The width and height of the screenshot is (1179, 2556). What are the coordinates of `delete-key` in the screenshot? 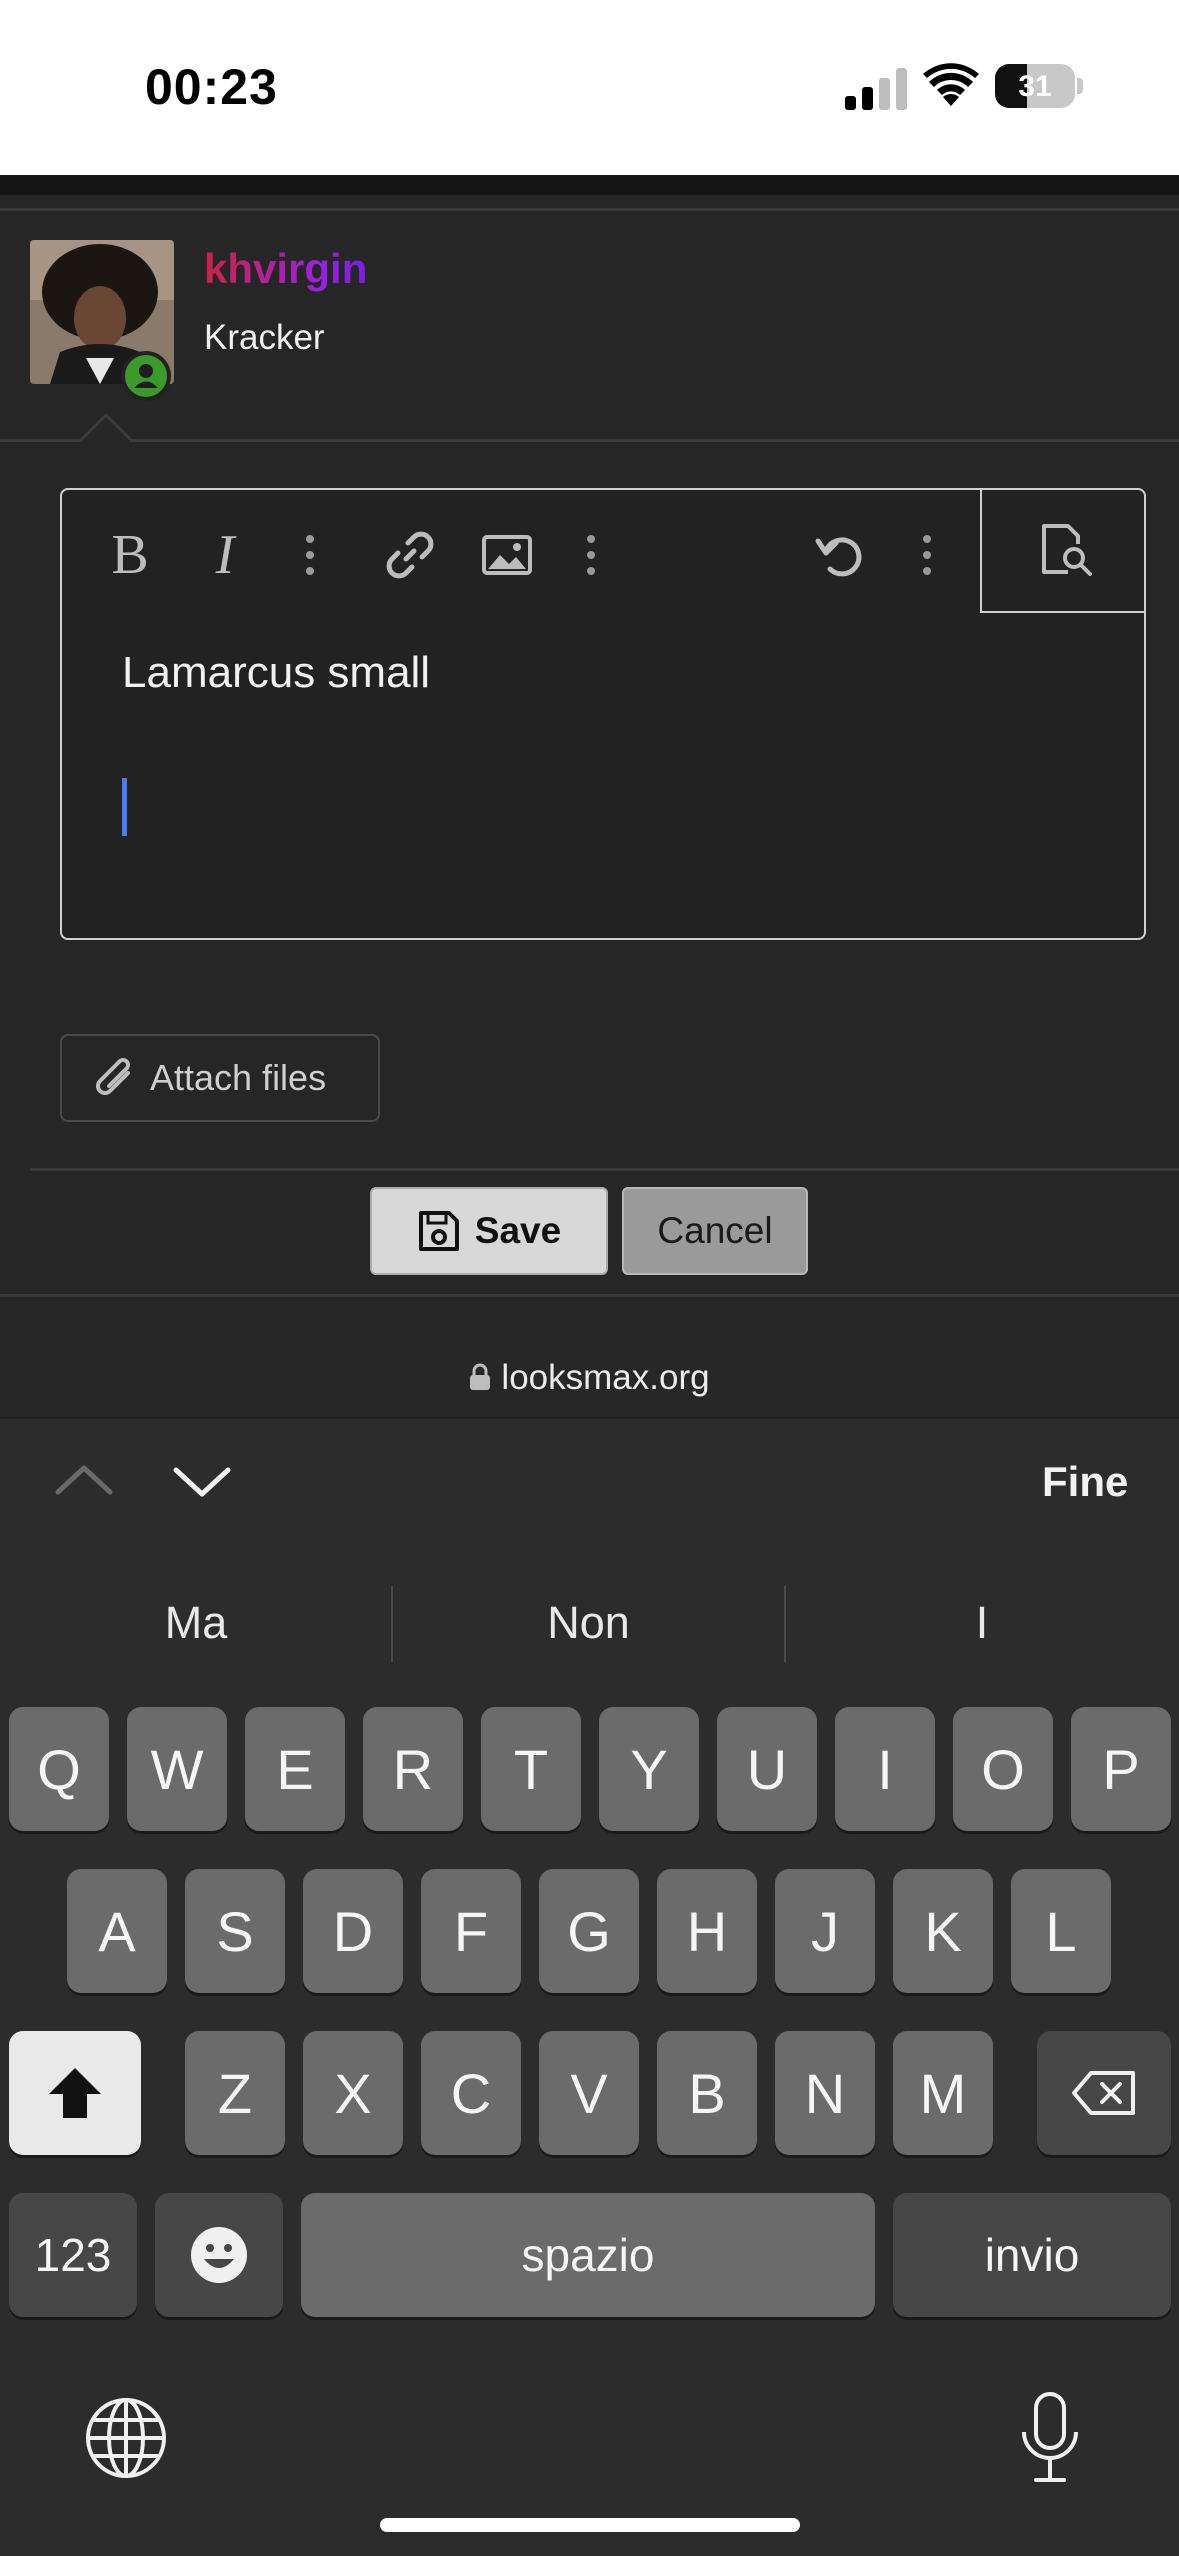 It's located at (1104, 2093).